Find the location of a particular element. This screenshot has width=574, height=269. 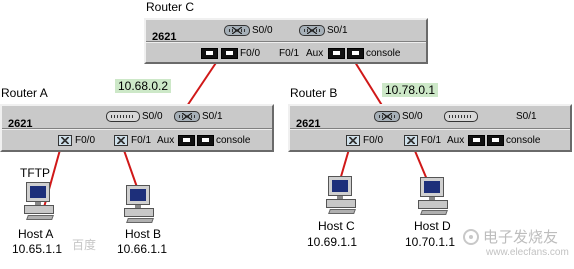

host-c-name: Host C is located at coordinates (336, 226).